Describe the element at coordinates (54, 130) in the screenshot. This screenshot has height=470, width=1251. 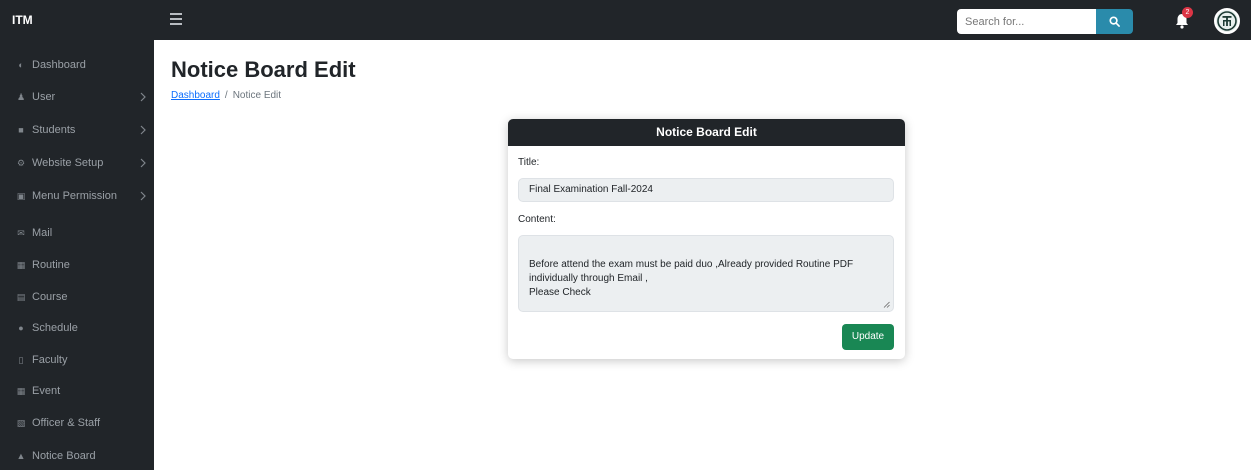
I see `sidebar-item-label: Students` at that location.